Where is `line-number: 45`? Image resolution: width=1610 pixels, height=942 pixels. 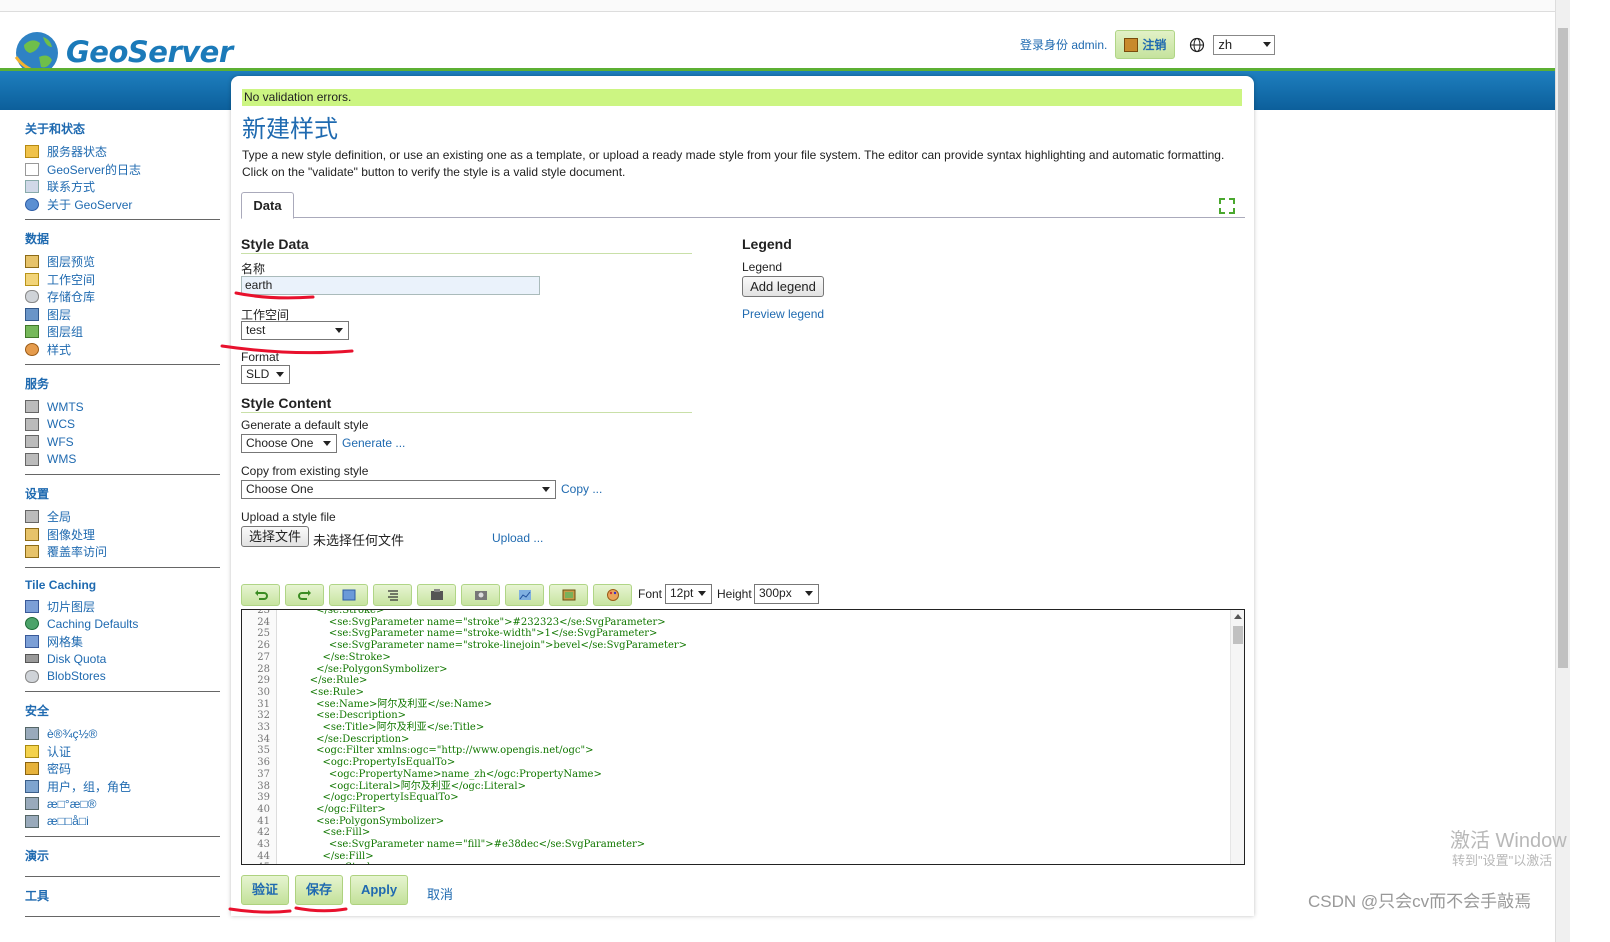 line-number: 45 is located at coordinates (256, 863).